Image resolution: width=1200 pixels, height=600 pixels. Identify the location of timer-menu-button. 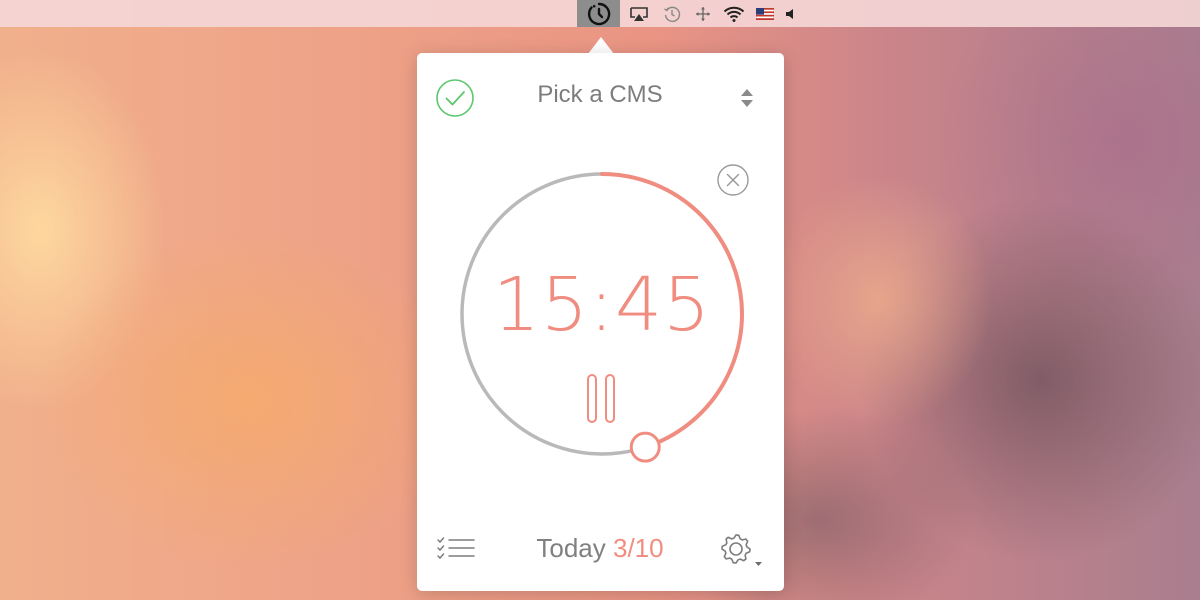
(598, 13).